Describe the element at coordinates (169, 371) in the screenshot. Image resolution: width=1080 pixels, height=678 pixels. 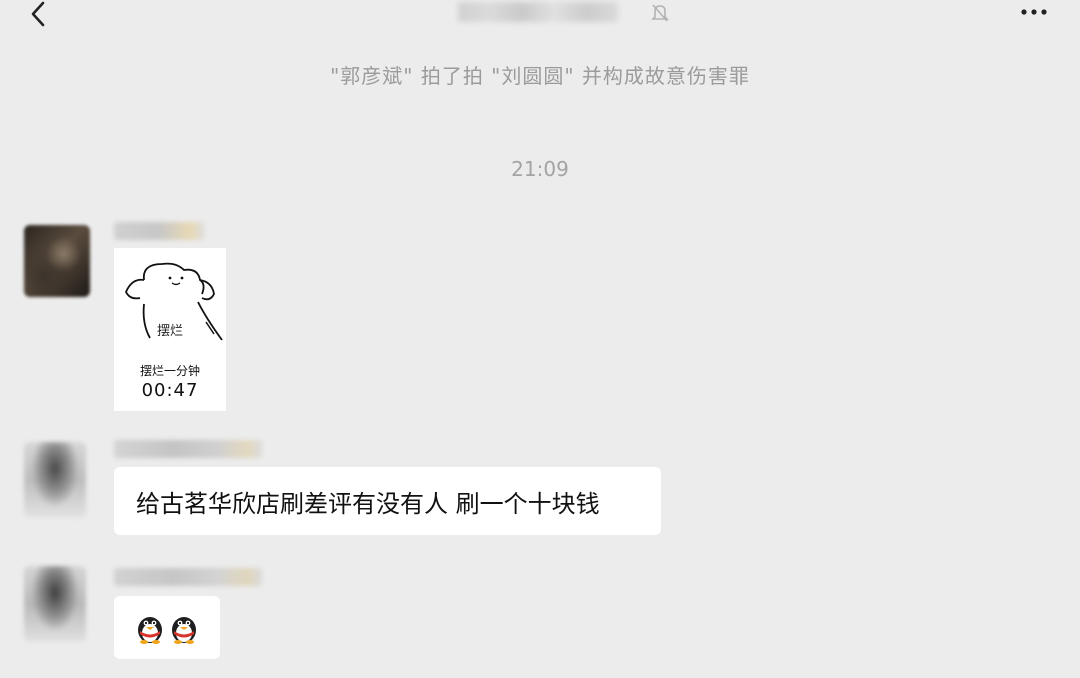
I see `sticker-caption: 摆烂一分钟` at that location.